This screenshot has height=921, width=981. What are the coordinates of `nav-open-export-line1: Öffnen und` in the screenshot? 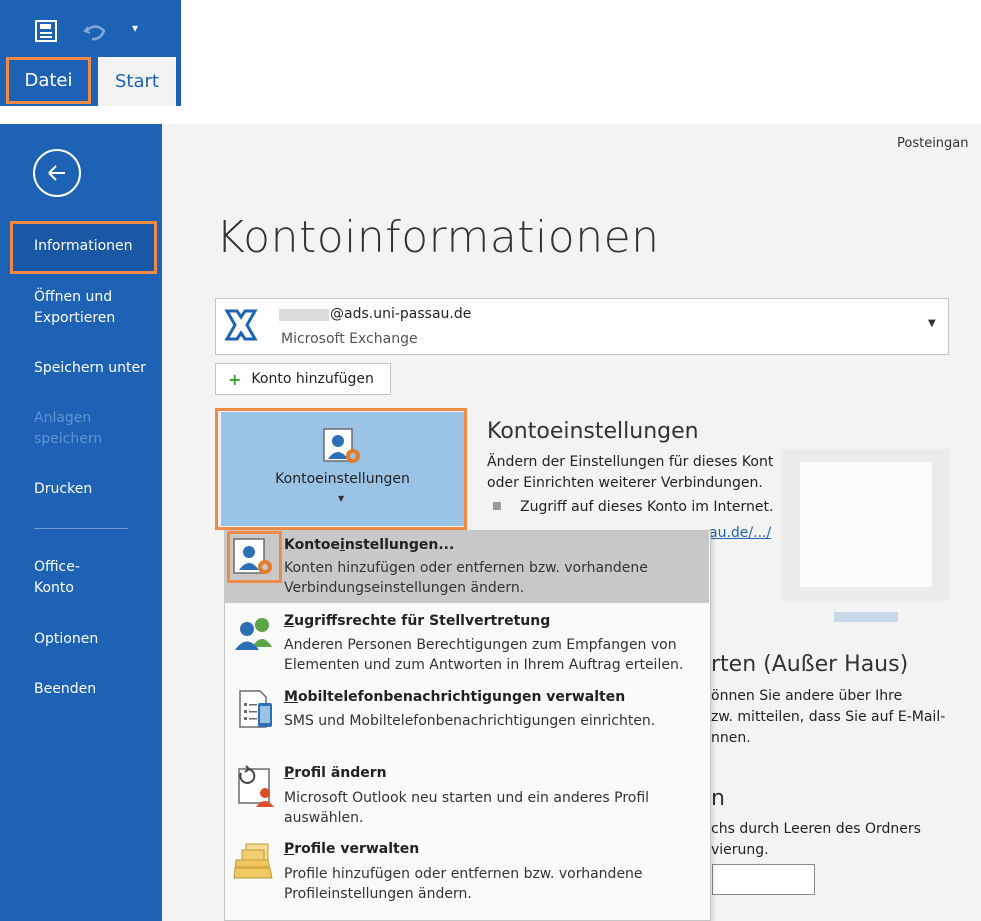 It's located at (73, 297).